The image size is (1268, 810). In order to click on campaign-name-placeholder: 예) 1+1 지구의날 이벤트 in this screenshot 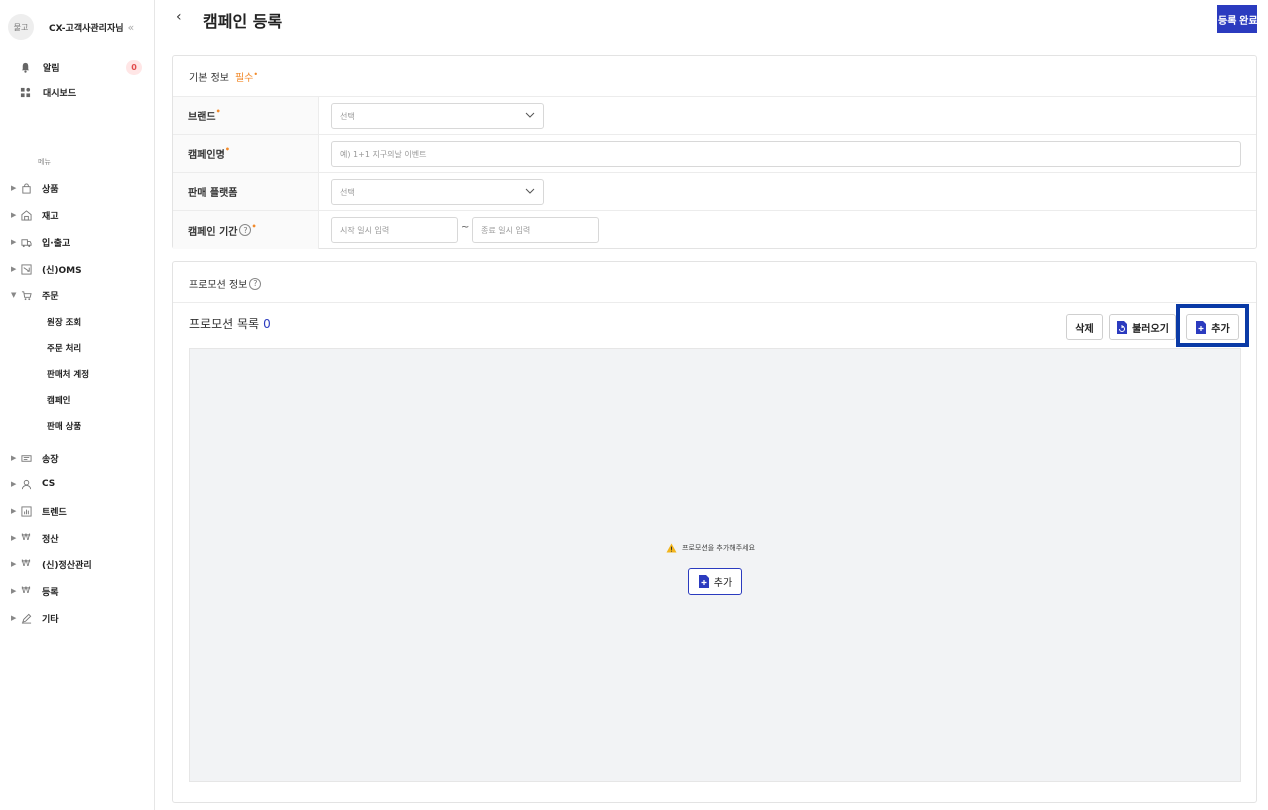, I will do `click(383, 154)`.